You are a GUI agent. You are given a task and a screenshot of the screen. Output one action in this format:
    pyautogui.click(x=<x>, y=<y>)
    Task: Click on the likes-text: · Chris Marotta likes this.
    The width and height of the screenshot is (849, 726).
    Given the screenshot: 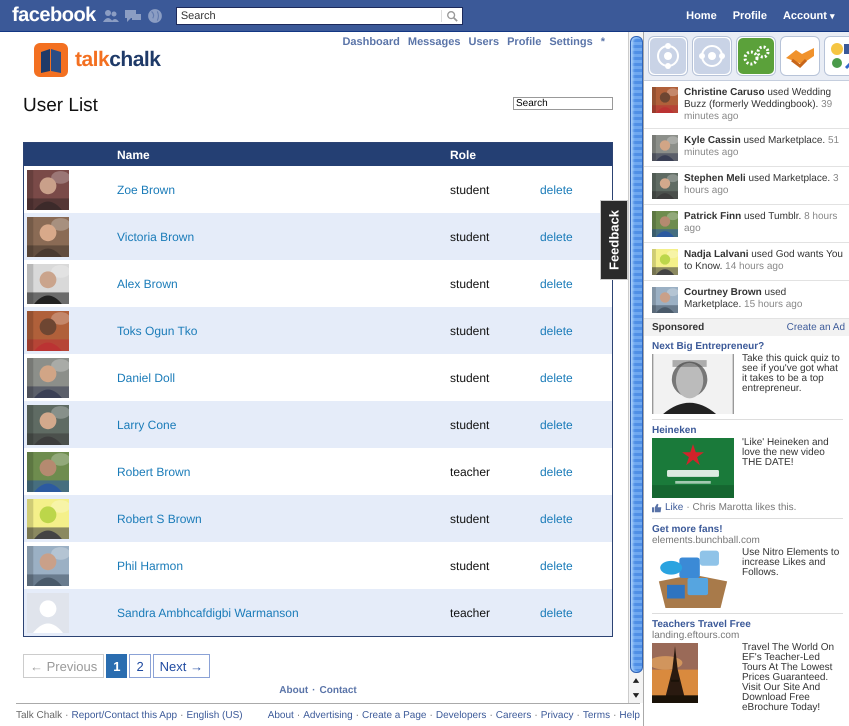 What is the action you would take?
    pyautogui.click(x=741, y=507)
    